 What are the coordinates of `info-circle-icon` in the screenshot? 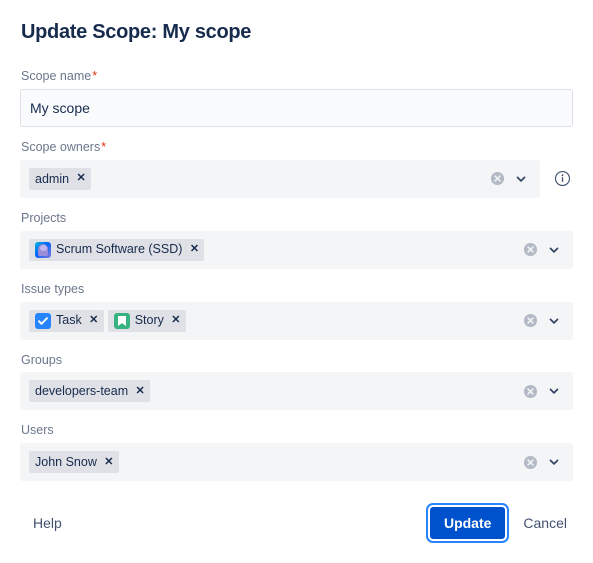 It's located at (562, 179).